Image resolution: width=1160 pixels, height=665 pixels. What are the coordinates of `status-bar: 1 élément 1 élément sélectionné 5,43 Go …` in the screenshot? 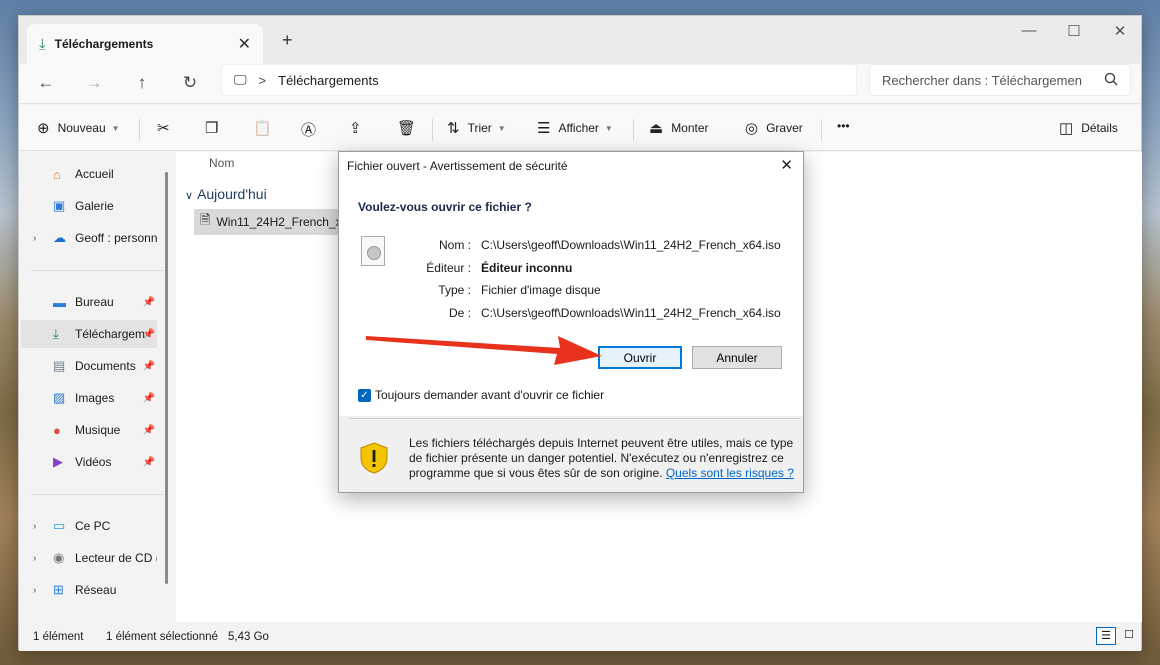 It's located at (580, 637).